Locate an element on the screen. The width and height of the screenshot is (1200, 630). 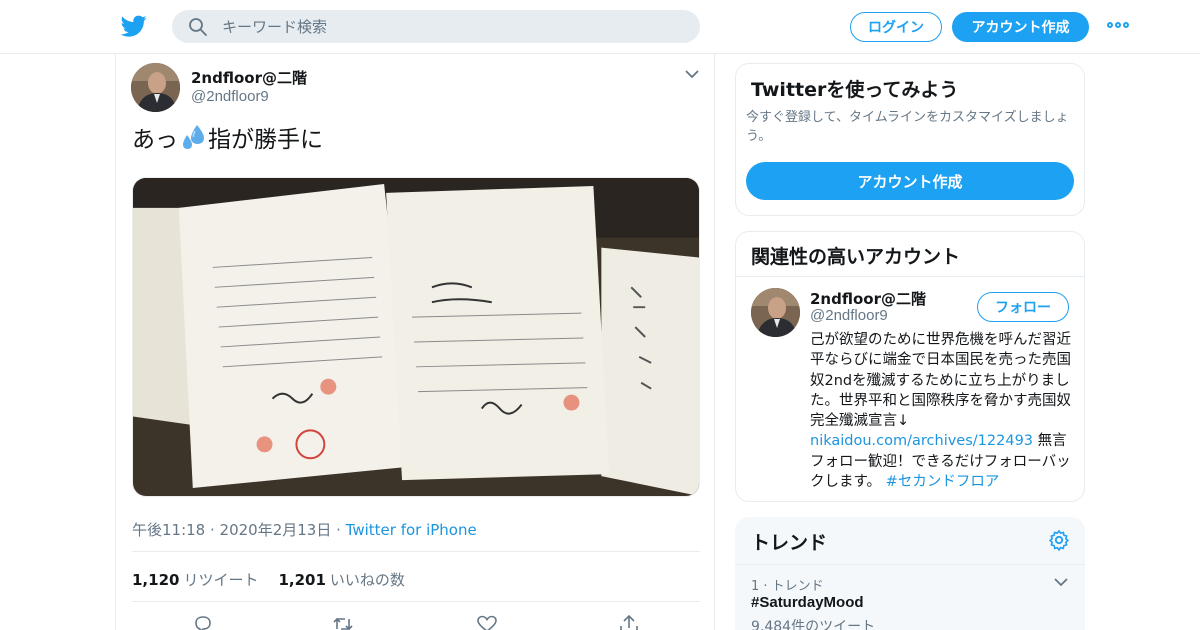
search-box is located at coordinates (436, 26).